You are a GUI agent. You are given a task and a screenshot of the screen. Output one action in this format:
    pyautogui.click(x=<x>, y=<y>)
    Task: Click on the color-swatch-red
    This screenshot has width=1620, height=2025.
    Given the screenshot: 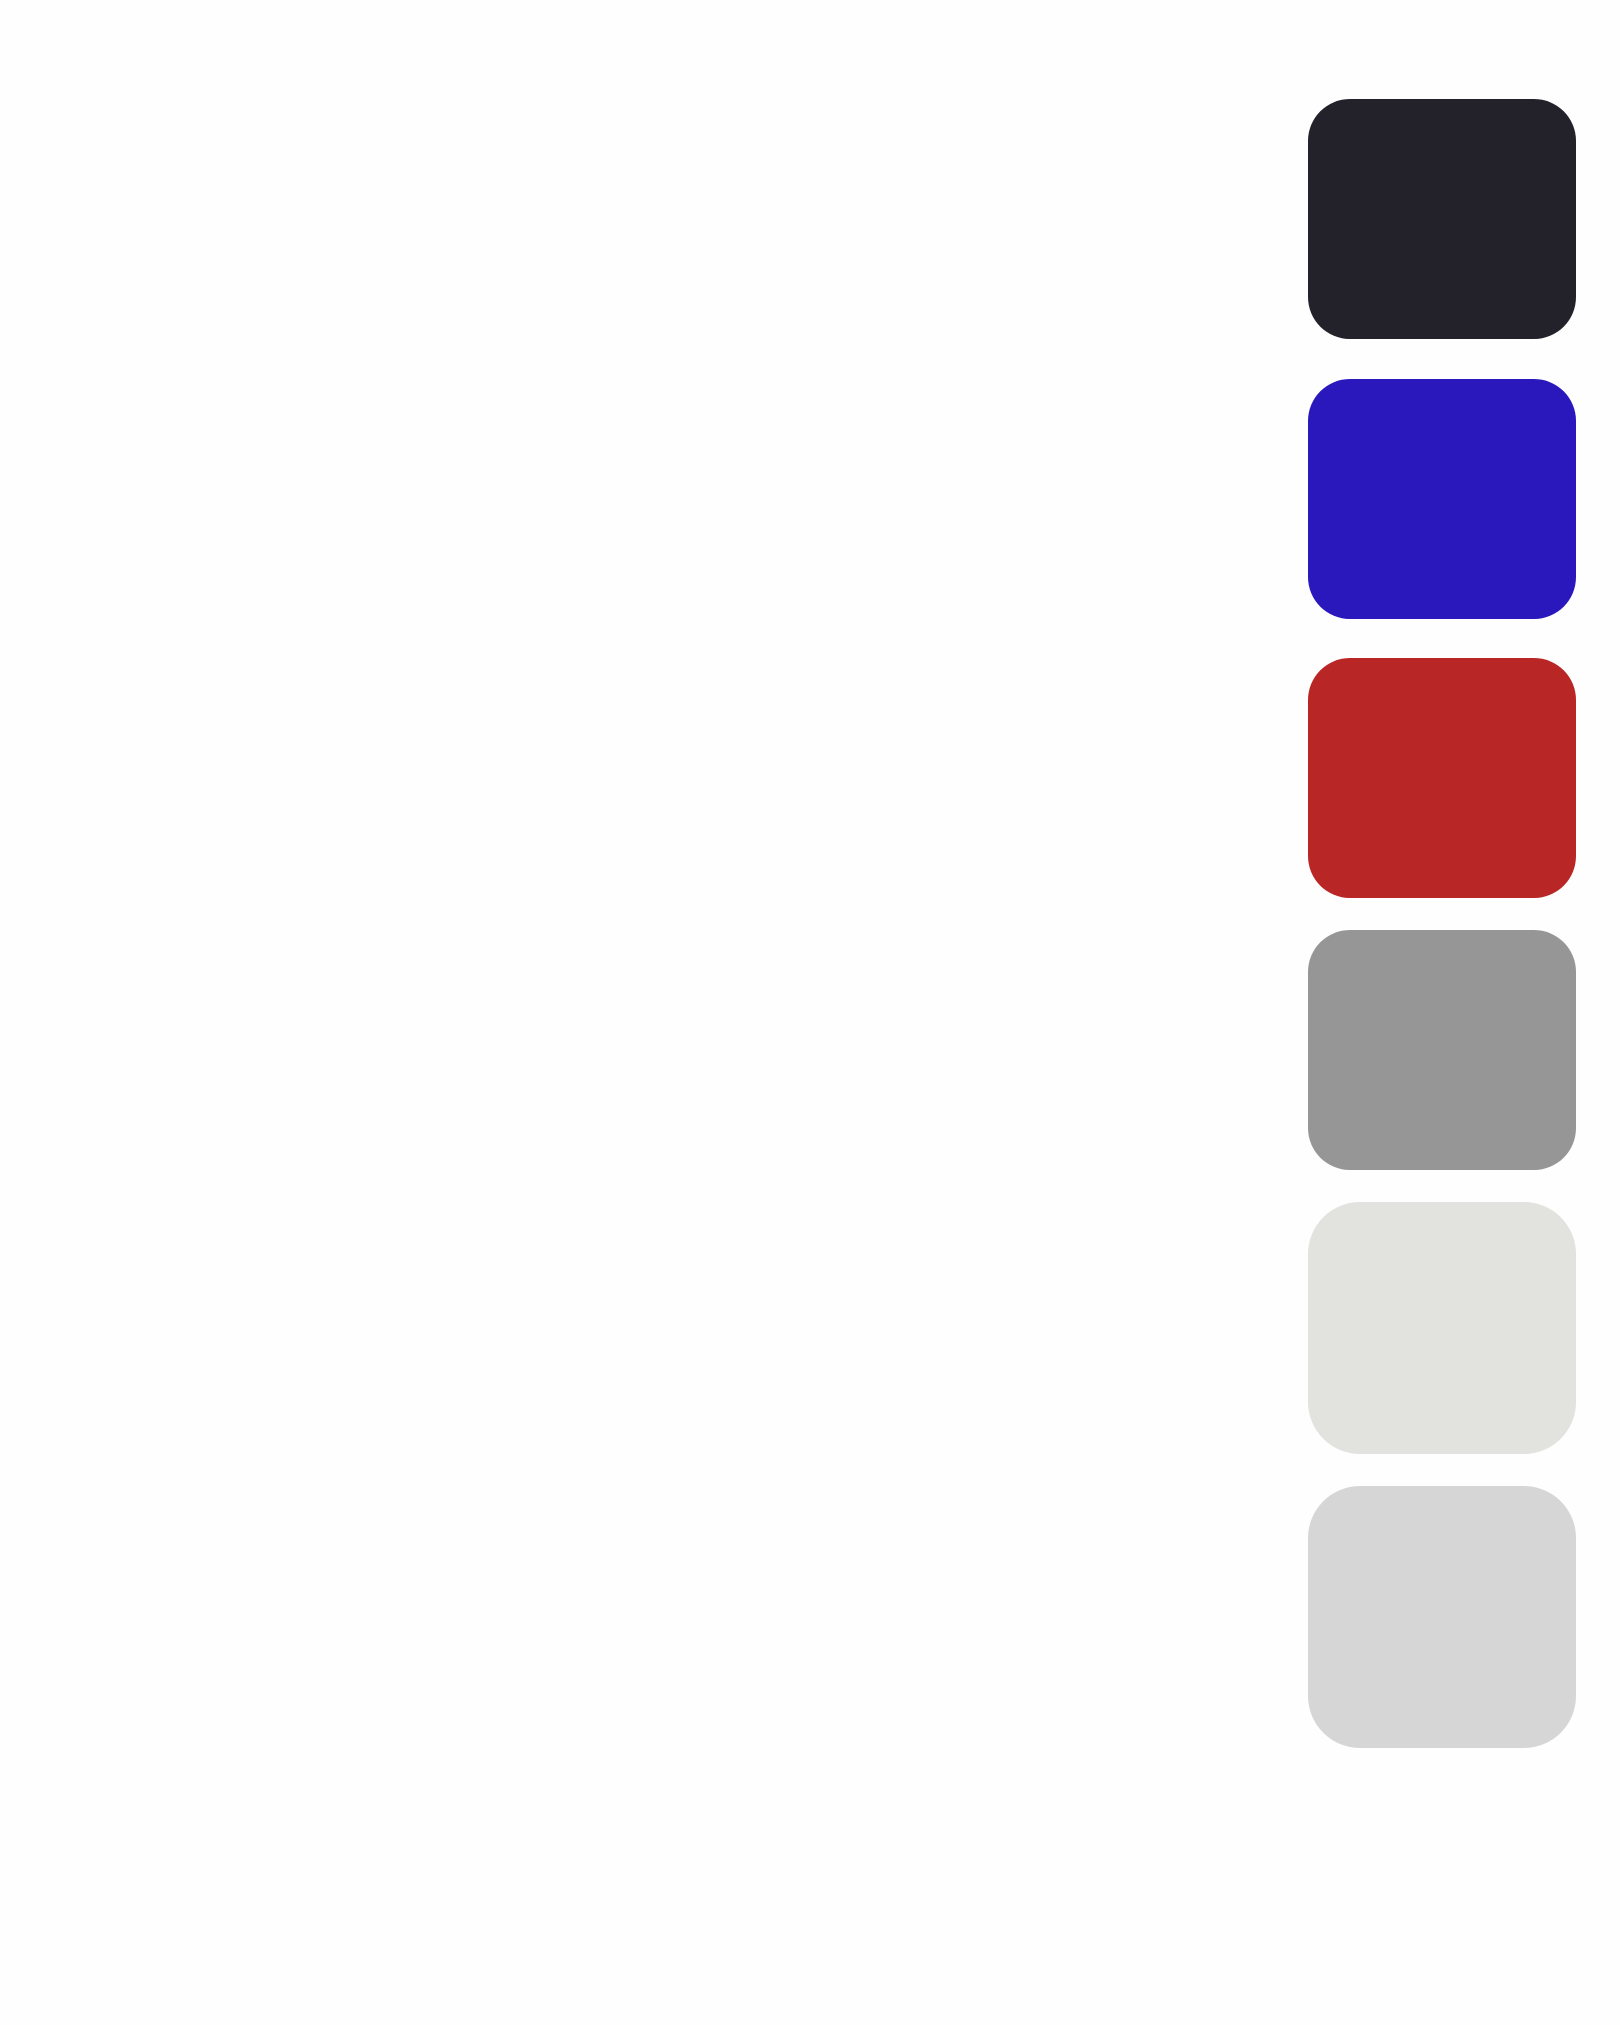 What is the action you would take?
    pyautogui.click(x=1442, y=778)
    